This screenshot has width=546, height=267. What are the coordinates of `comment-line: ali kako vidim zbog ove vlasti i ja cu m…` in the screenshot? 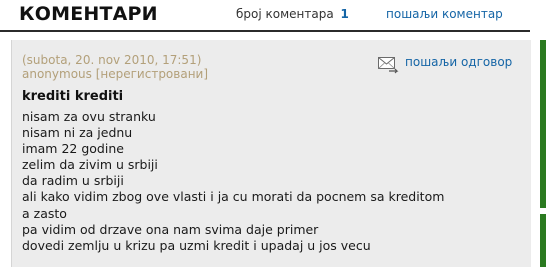 It's located at (233, 197).